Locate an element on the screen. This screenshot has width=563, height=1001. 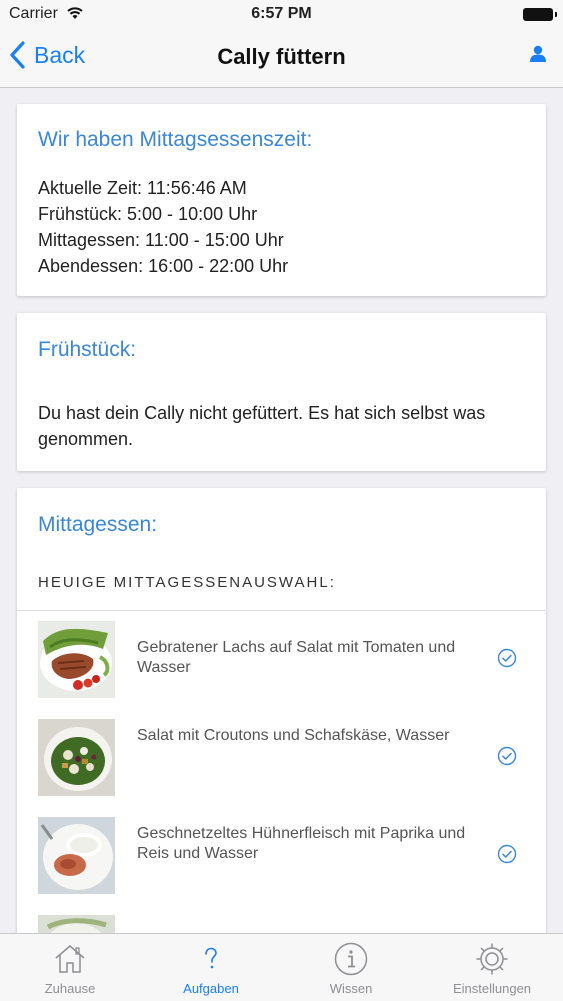
meal-image-partial is located at coordinates (76, 924).